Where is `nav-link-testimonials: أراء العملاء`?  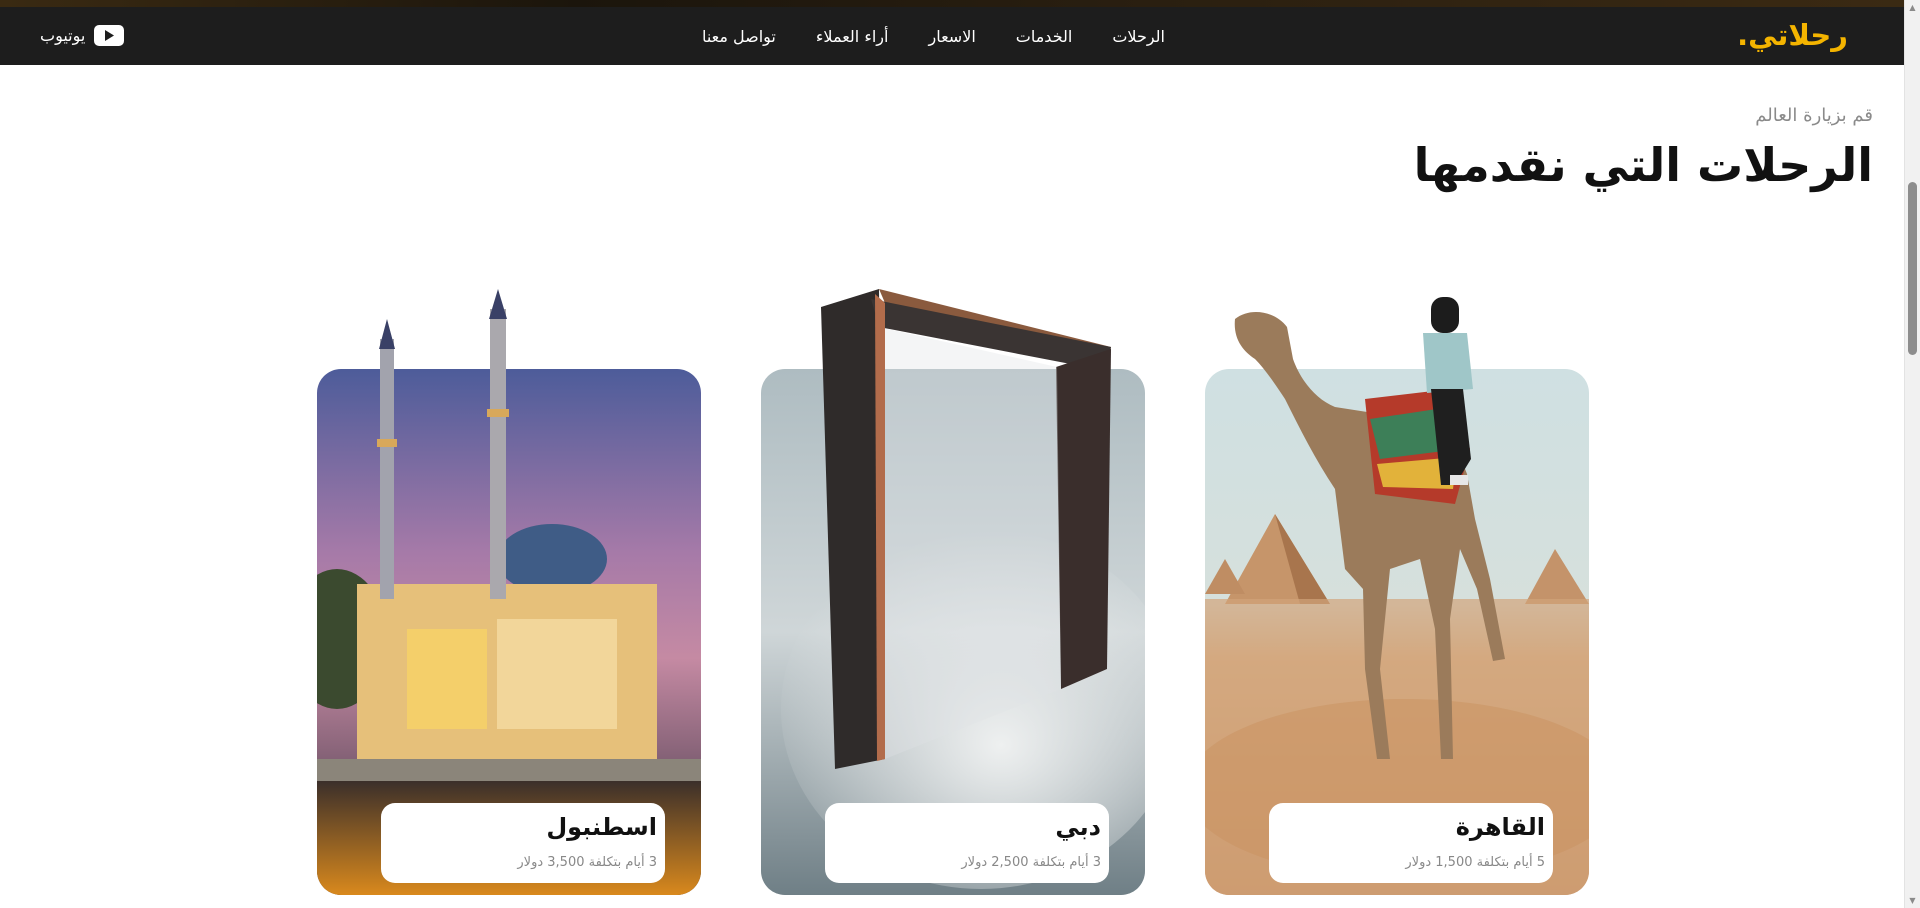 nav-link-testimonials: أراء العملاء is located at coordinates (852, 36).